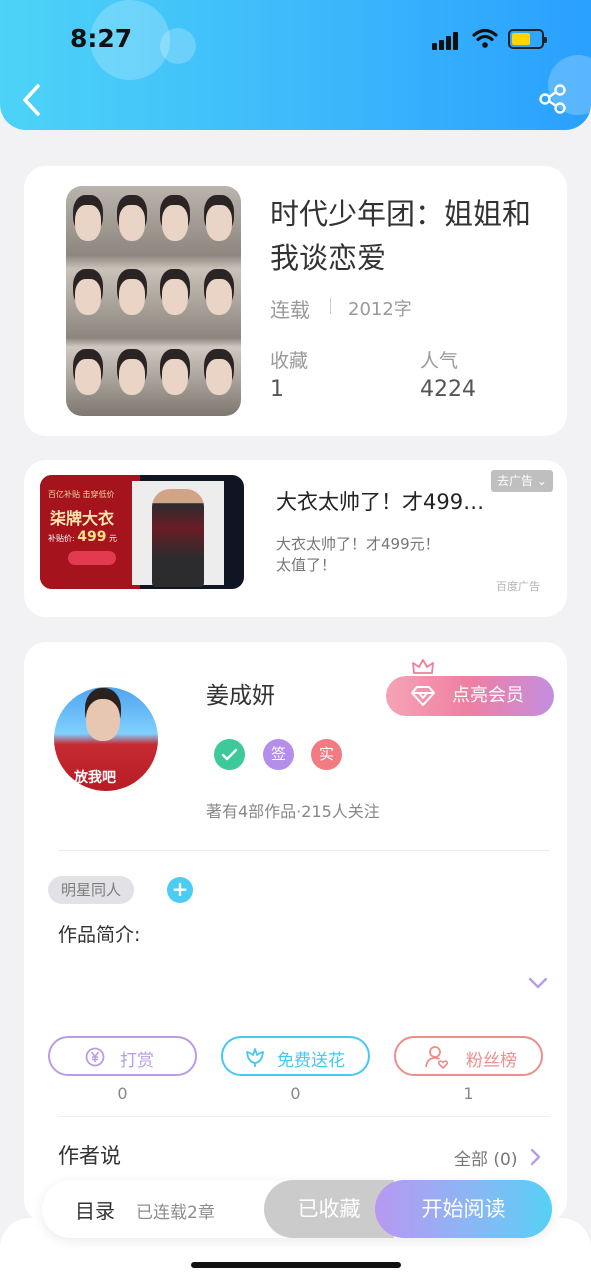 This screenshot has height=1280, width=591. I want to click on start-reading-button: 开始阅读, so click(463, 1209).